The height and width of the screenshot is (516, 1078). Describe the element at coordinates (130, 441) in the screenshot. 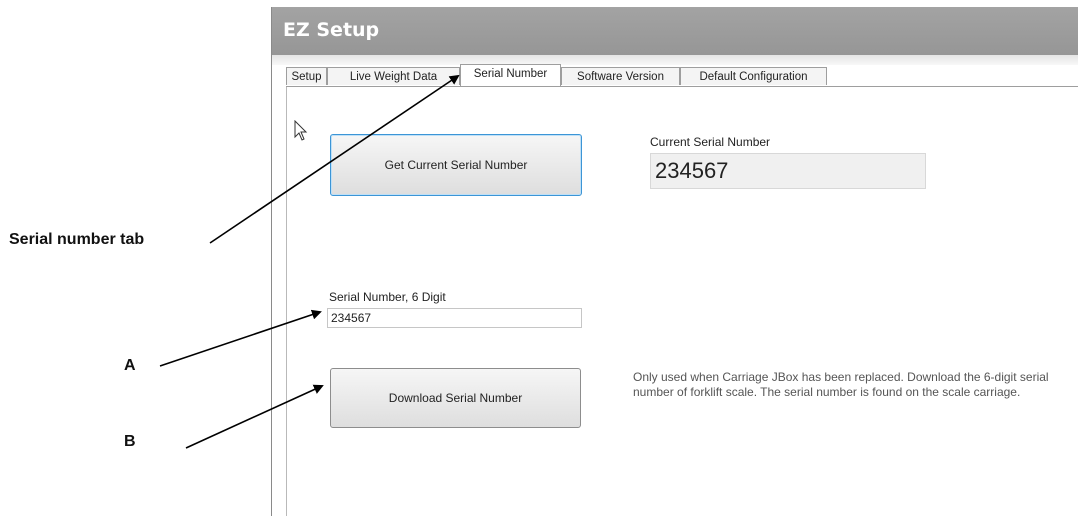

I see `callout-b: B` at that location.